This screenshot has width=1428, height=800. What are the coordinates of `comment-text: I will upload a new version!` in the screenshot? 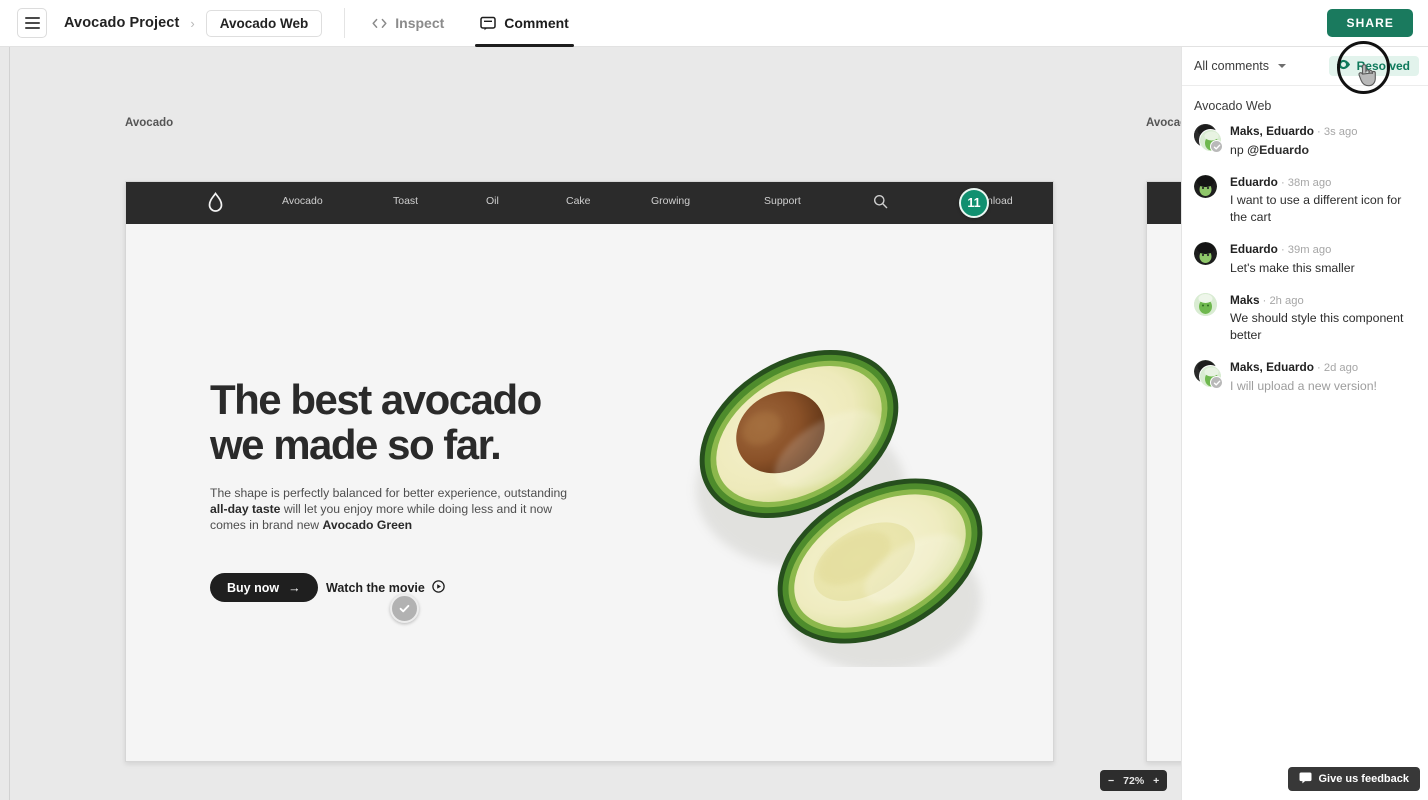 It's located at (1303, 385).